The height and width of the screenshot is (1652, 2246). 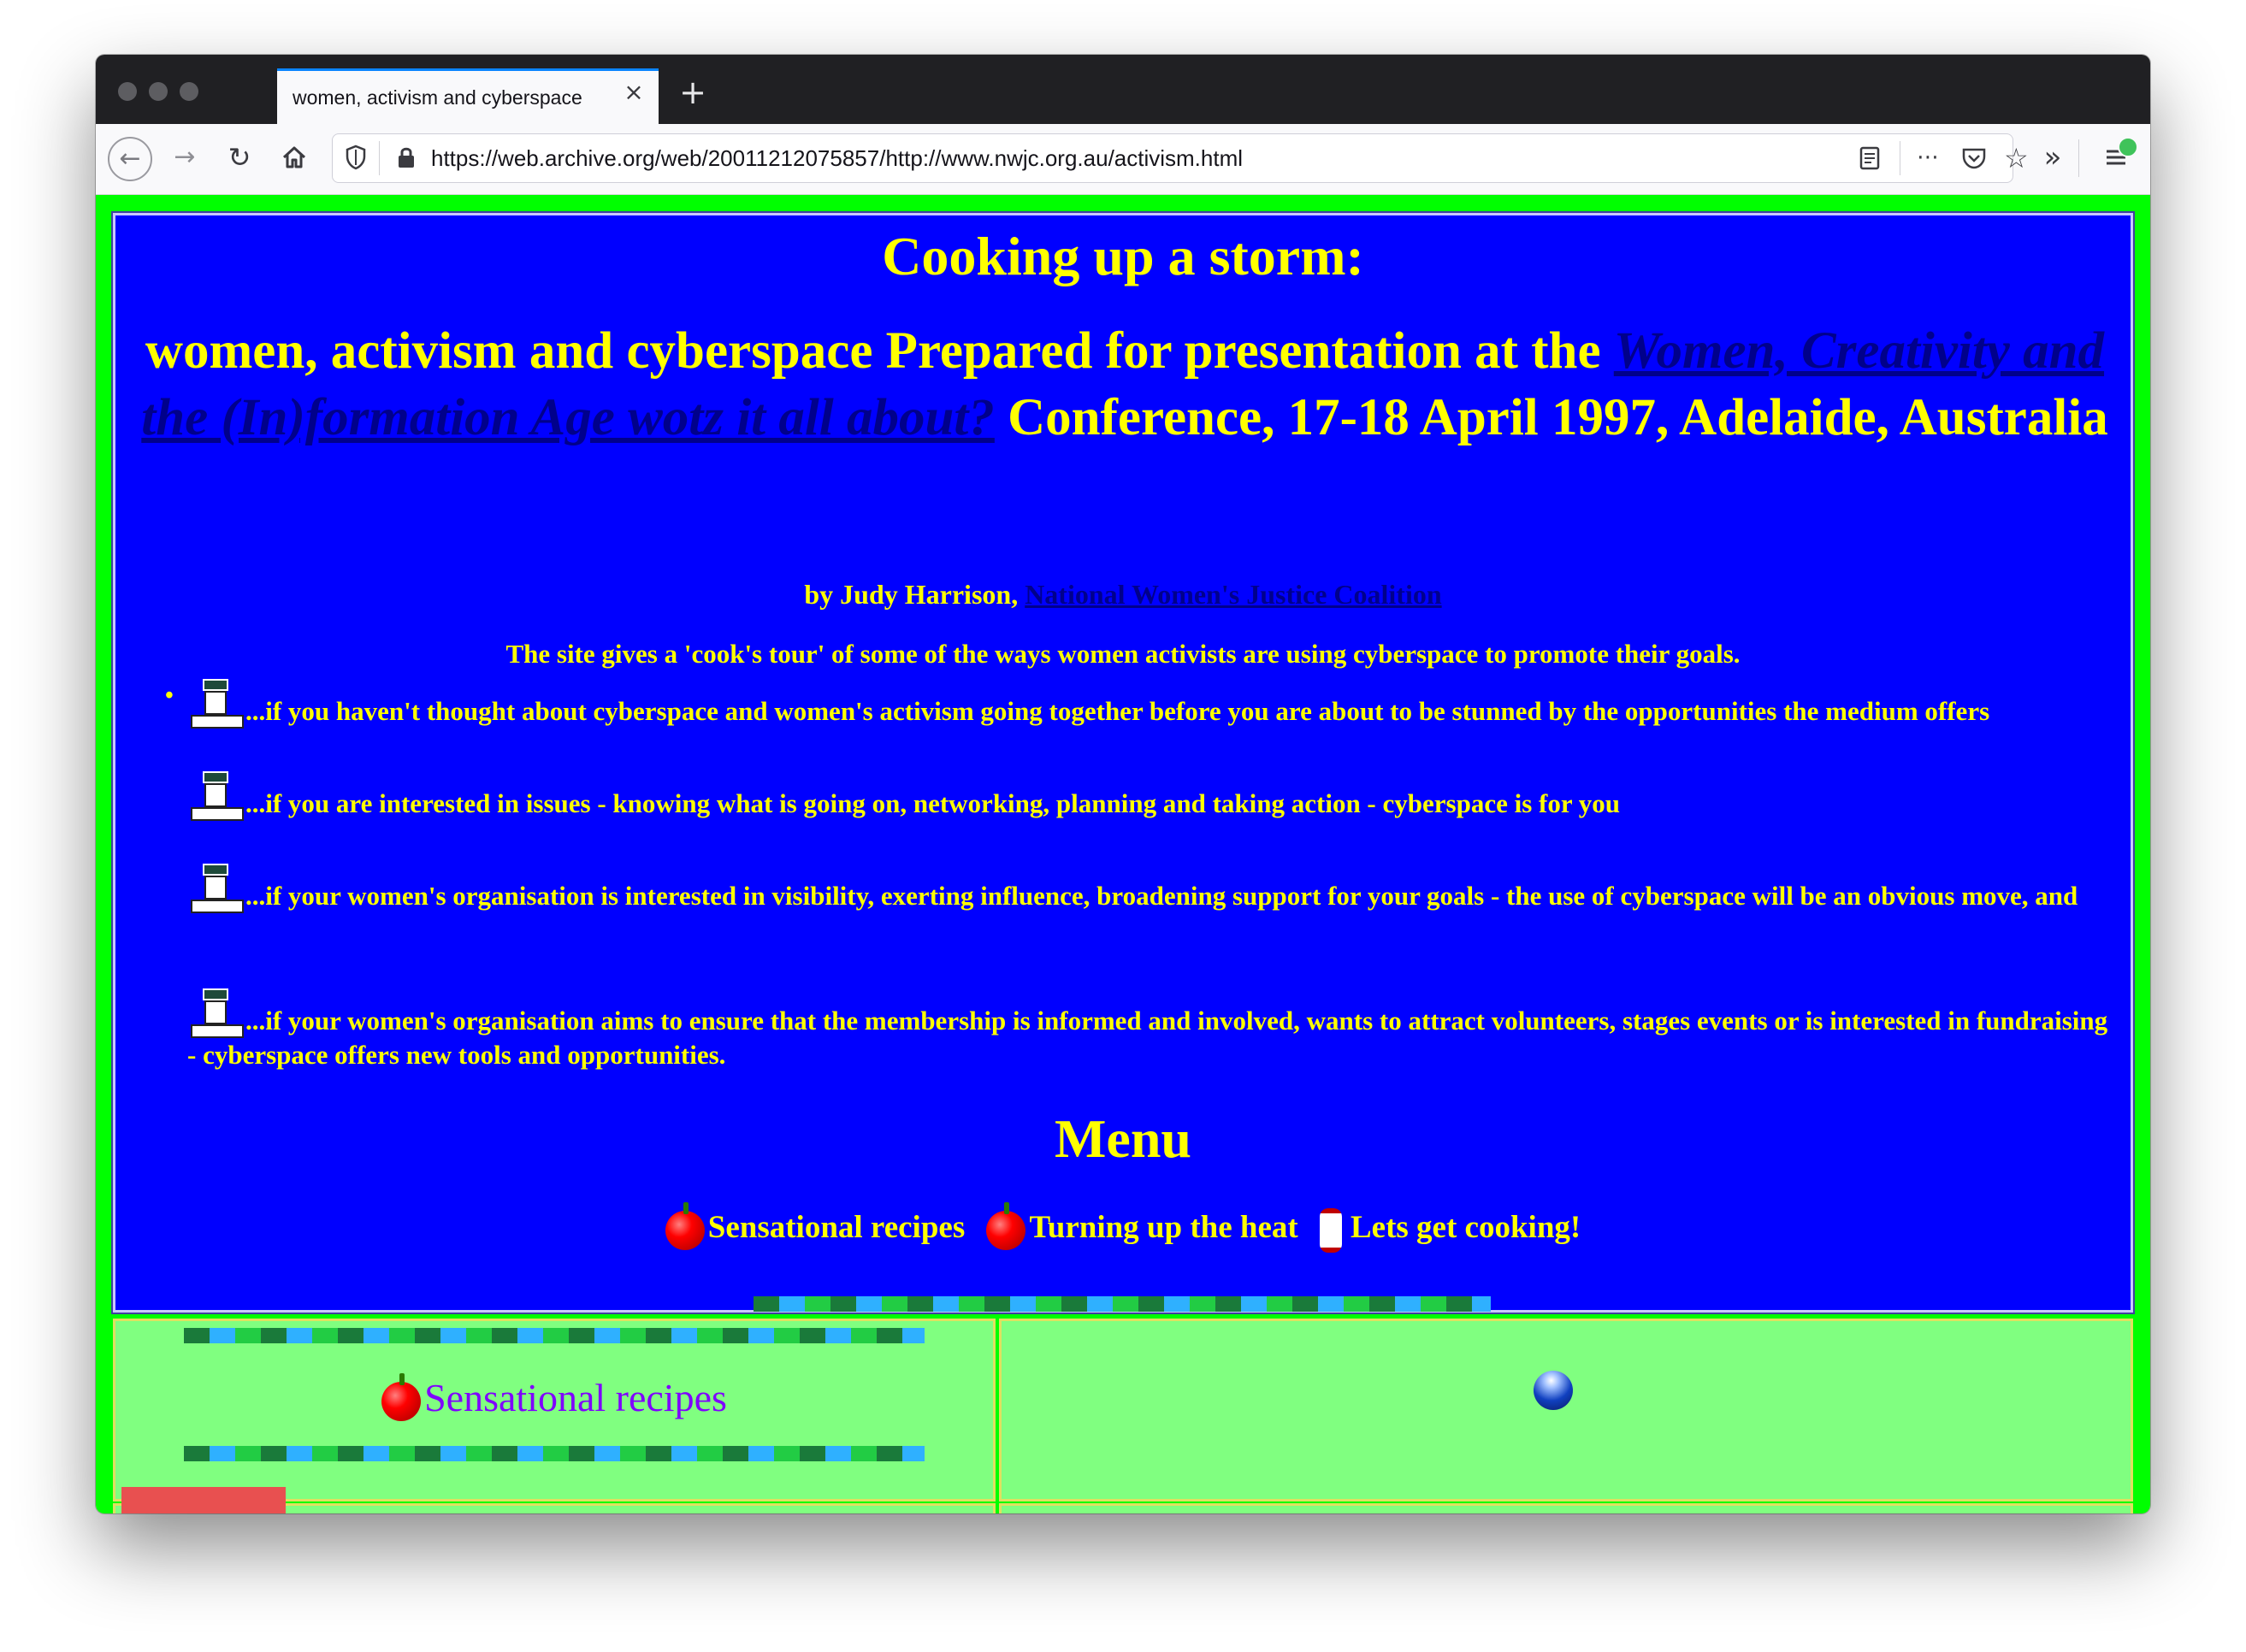 What do you see at coordinates (294, 157) in the screenshot?
I see `home-icon` at bounding box center [294, 157].